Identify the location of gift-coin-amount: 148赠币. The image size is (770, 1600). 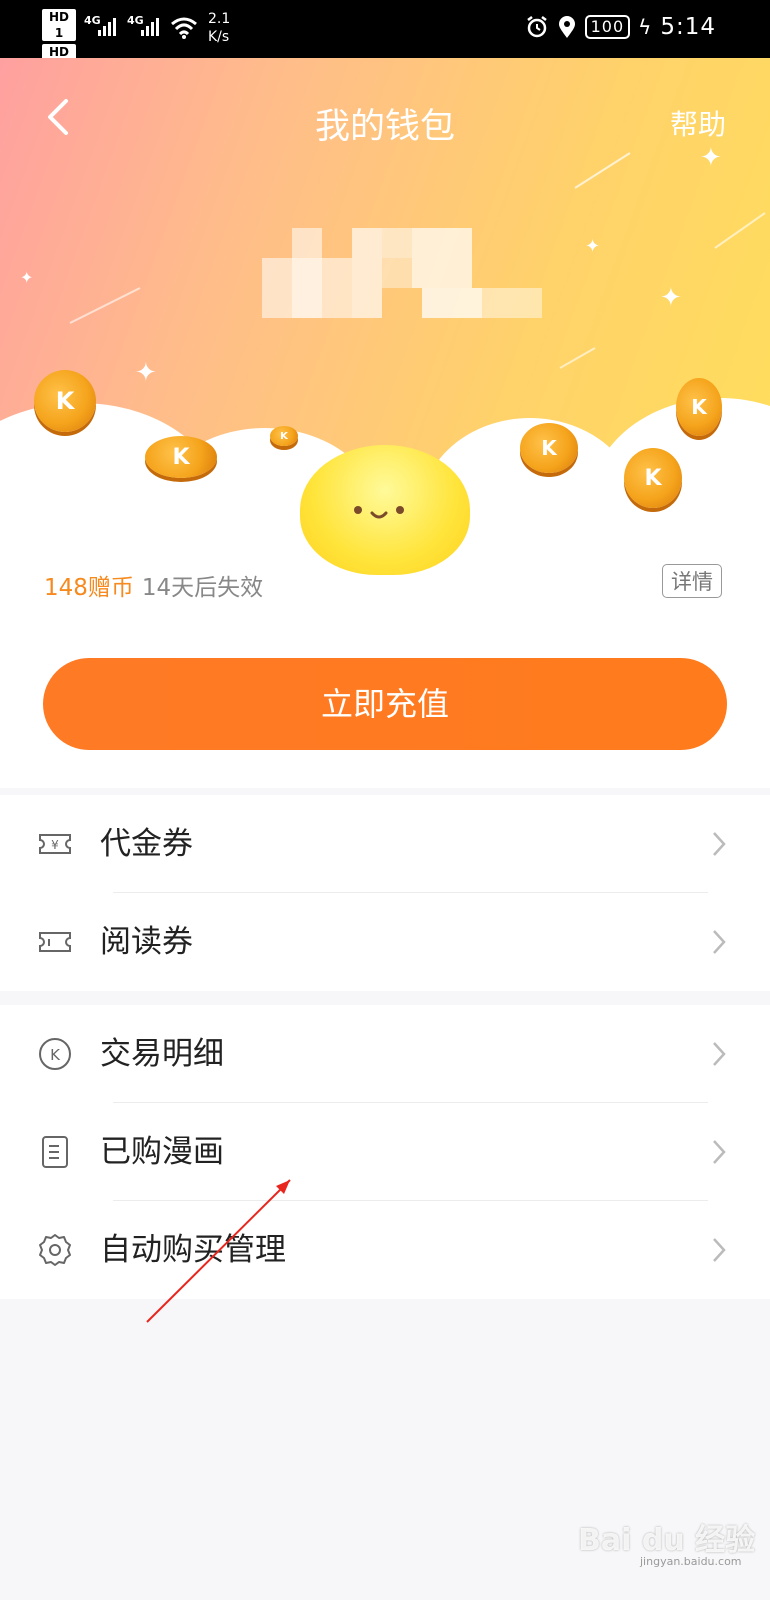
(89, 588).